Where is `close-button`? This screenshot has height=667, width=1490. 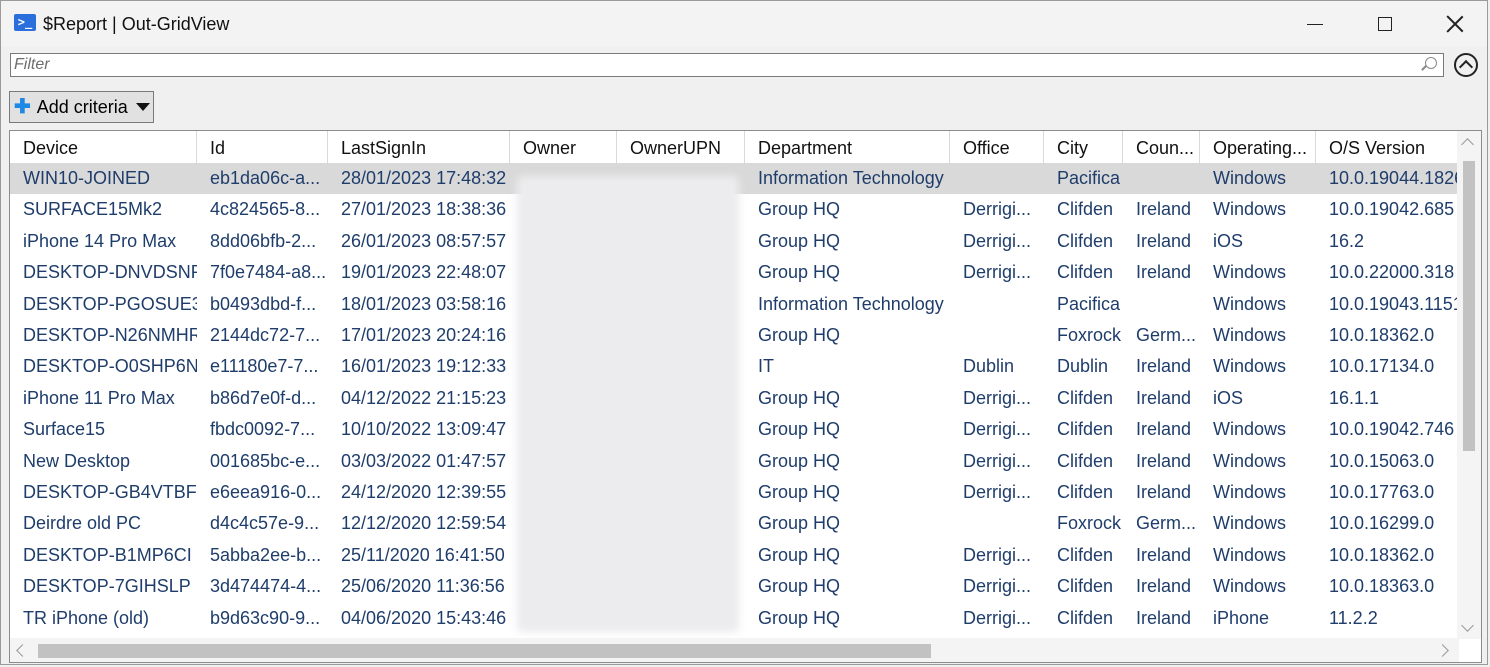 close-button is located at coordinates (1453, 24).